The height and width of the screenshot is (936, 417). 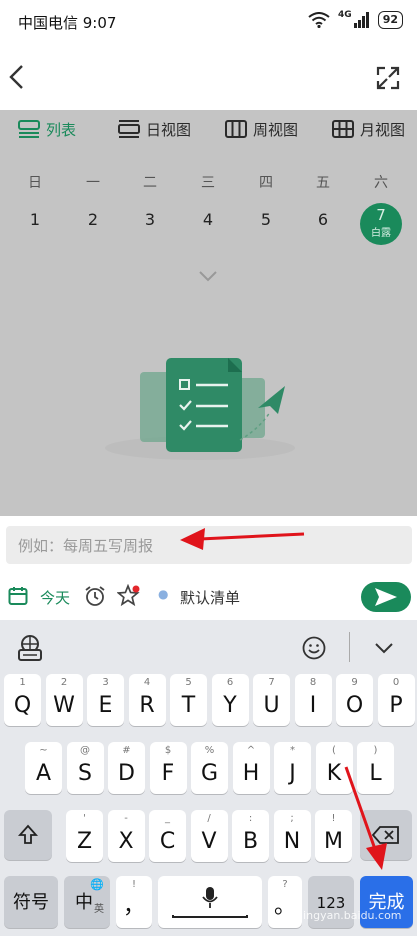 I want to click on chevron-down-icon, so click(x=208, y=276).